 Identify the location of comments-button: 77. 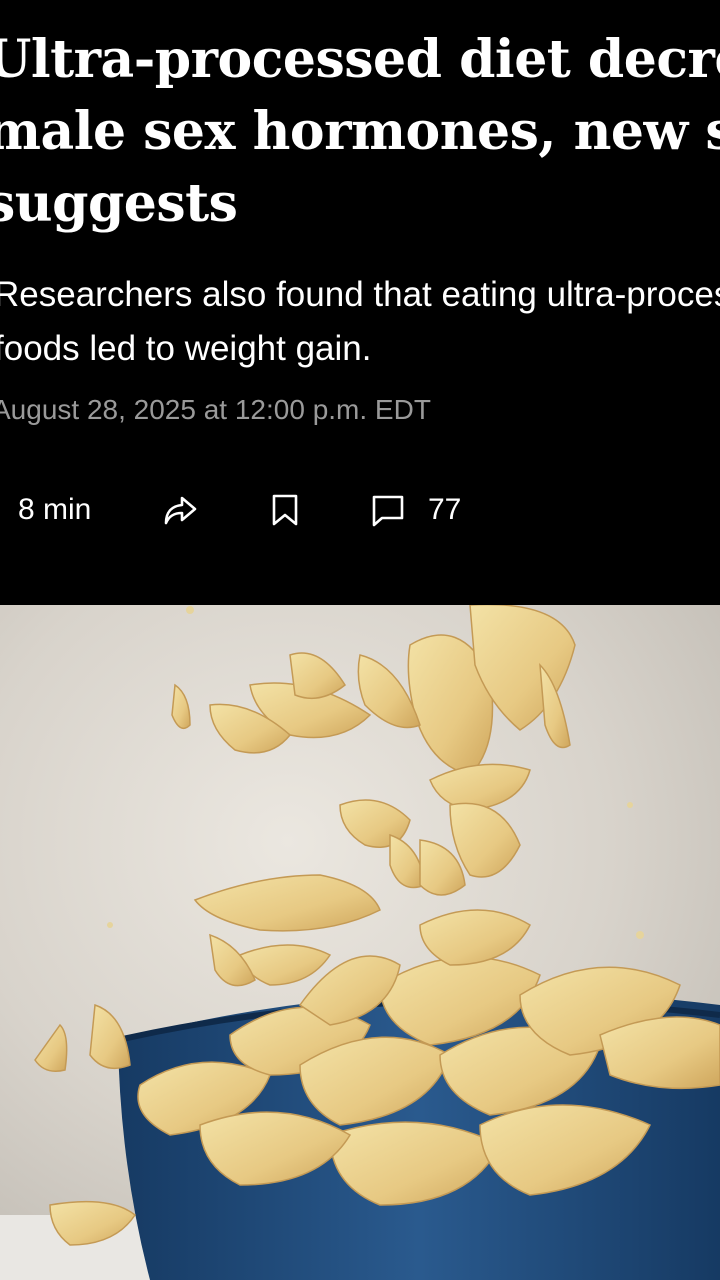
(414, 510).